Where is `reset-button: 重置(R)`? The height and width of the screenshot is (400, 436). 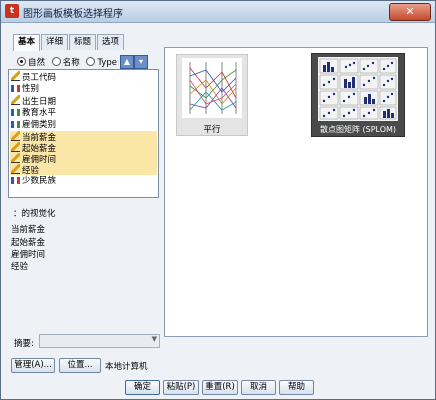
reset-button: 重置(R) is located at coordinates (220, 387).